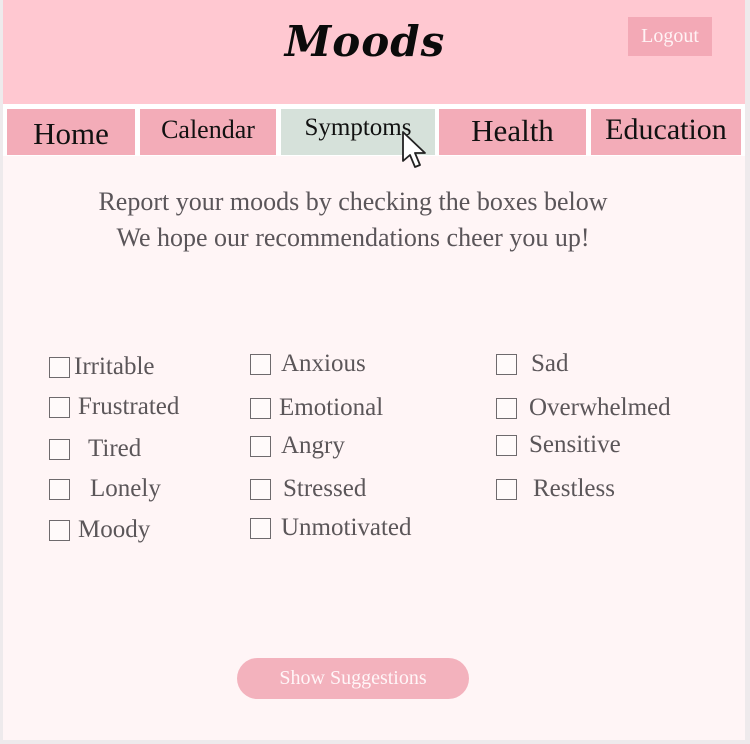  I want to click on header-bar: Moods Logout, so click(374, 52).